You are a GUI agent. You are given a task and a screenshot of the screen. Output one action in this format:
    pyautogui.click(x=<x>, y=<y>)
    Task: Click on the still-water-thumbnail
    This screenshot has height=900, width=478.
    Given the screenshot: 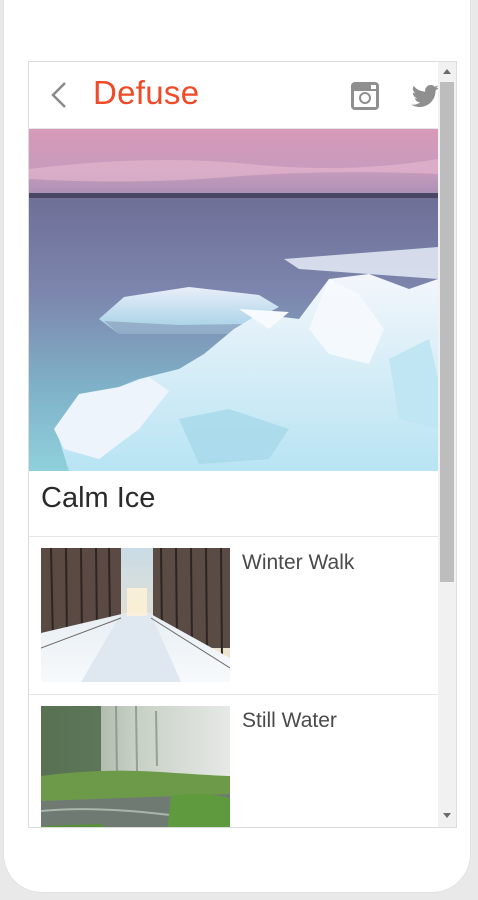 What is the action you would take?
    pyautogui.click(x=135, y=766)
    